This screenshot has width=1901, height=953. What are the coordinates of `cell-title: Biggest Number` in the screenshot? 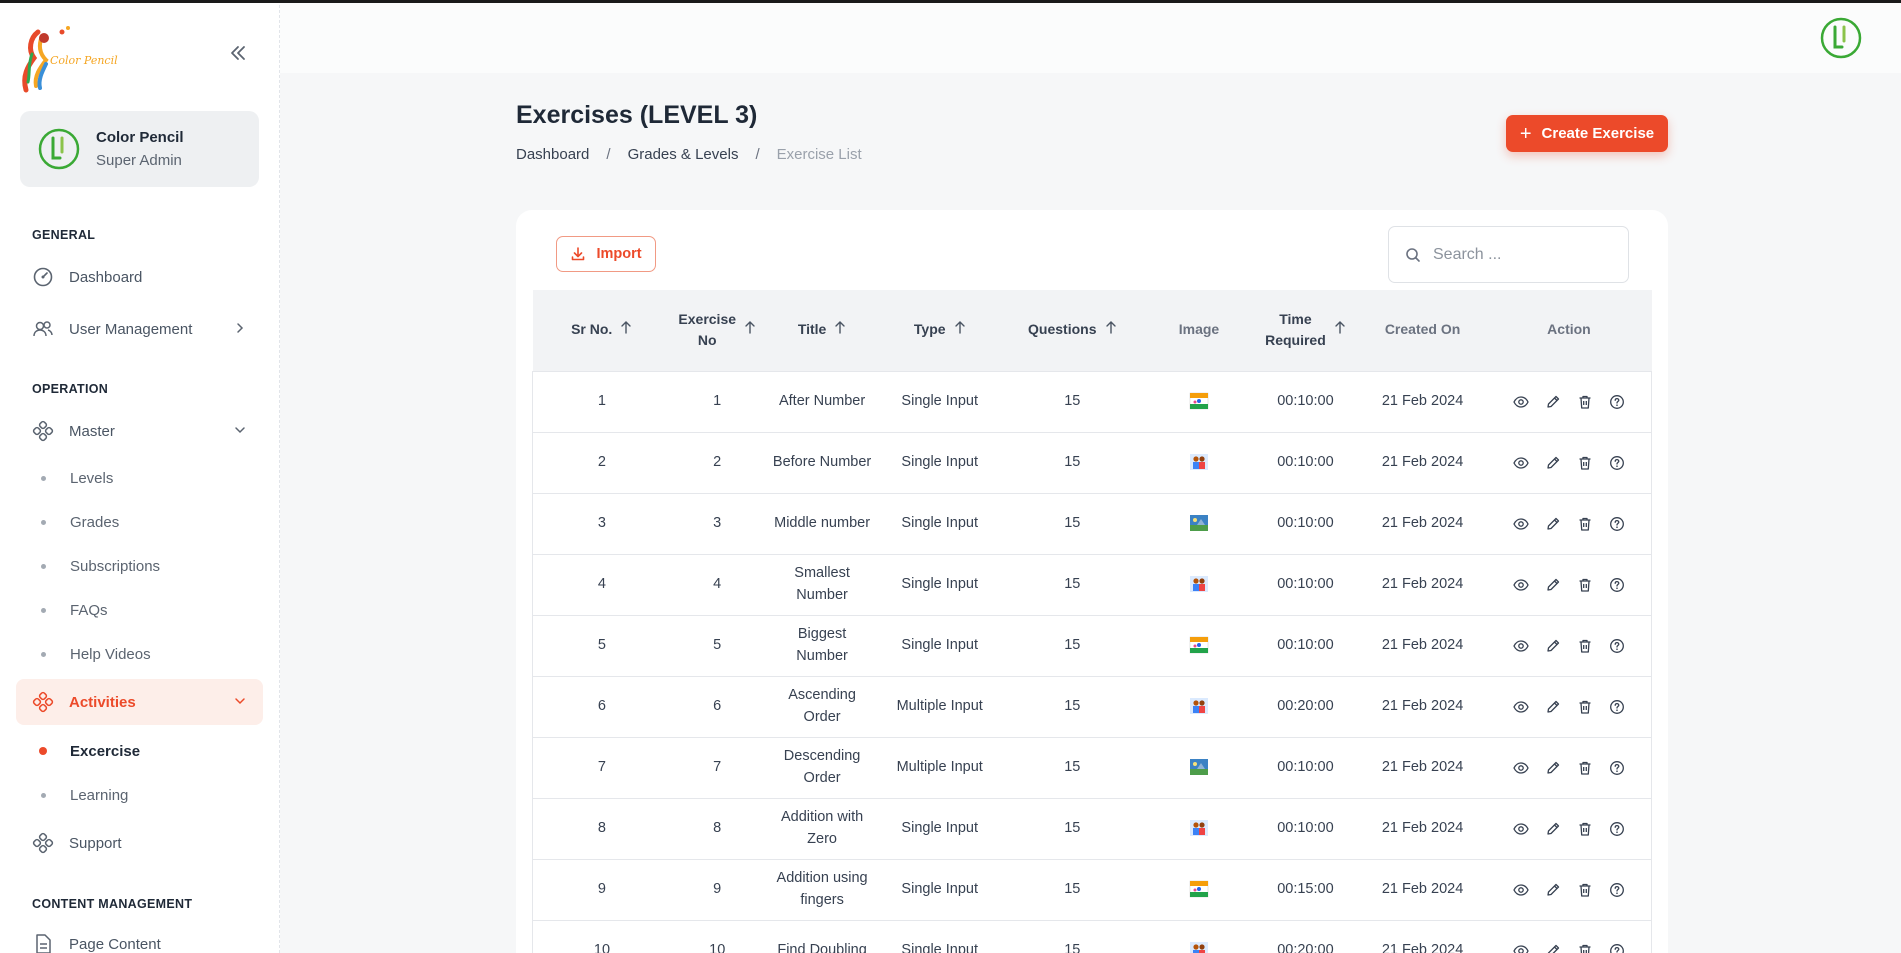 It's located at (822, 645).